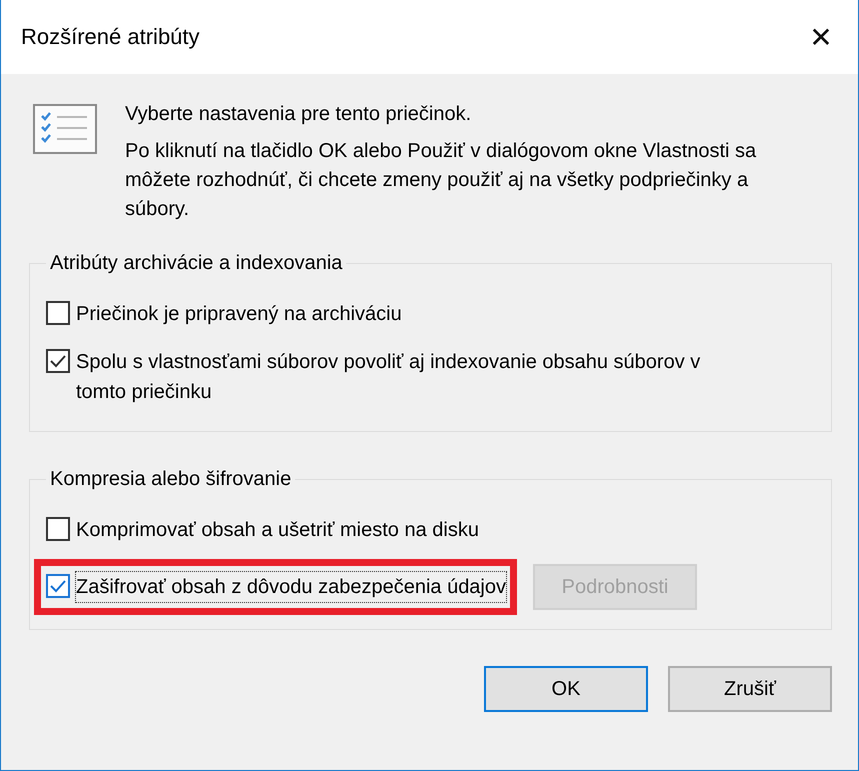  Describe the element at coordinates (65, 129) in the screenshot. I see `checklist-icon` at that location.